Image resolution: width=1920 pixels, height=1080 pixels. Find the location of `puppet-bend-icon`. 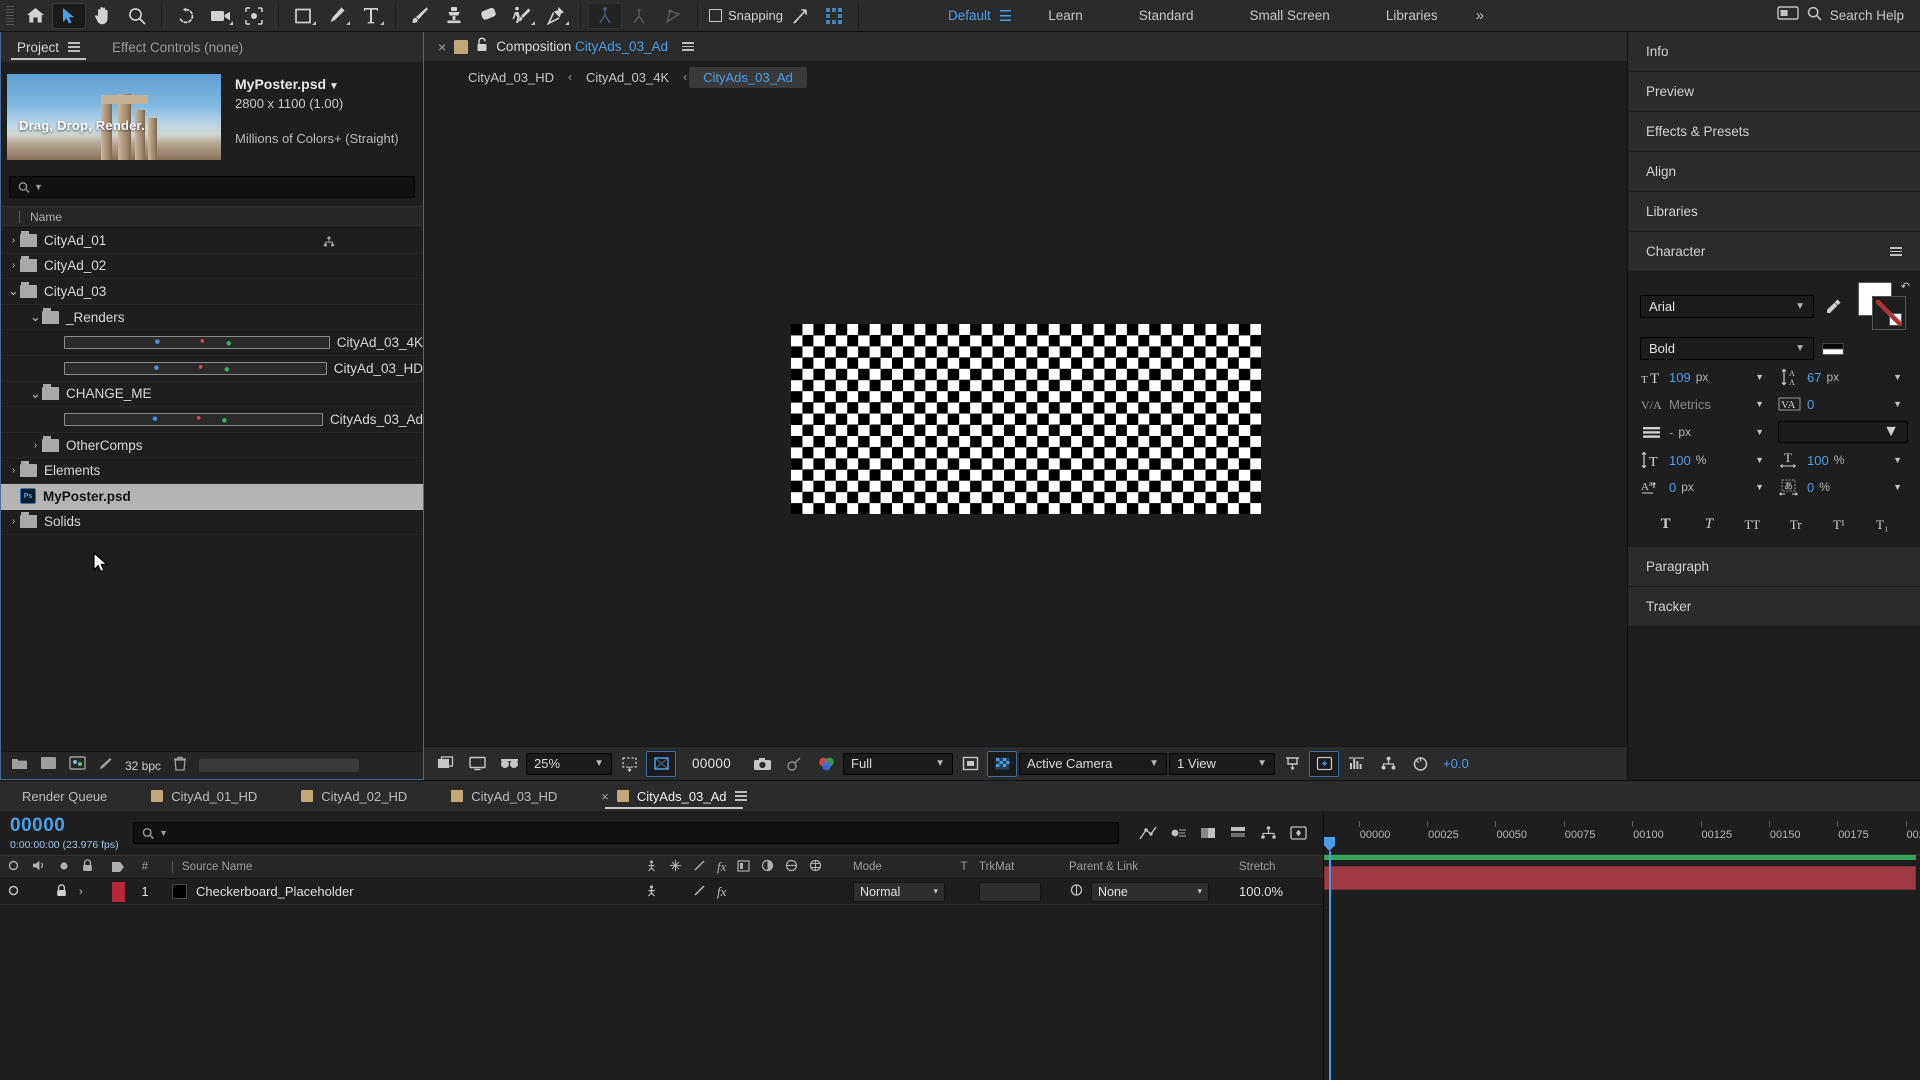

puppet-bend-icon is located at coordinates (673, 16).